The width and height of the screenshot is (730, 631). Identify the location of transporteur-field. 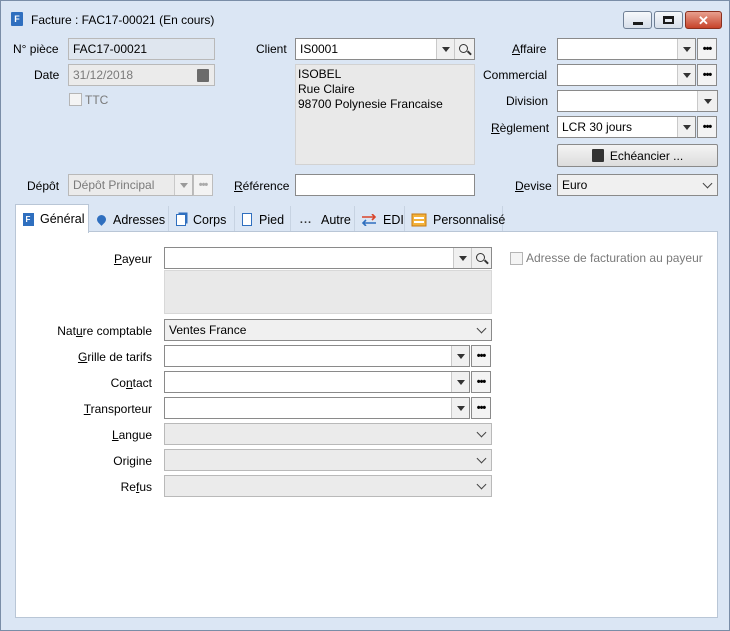
(317, 408).